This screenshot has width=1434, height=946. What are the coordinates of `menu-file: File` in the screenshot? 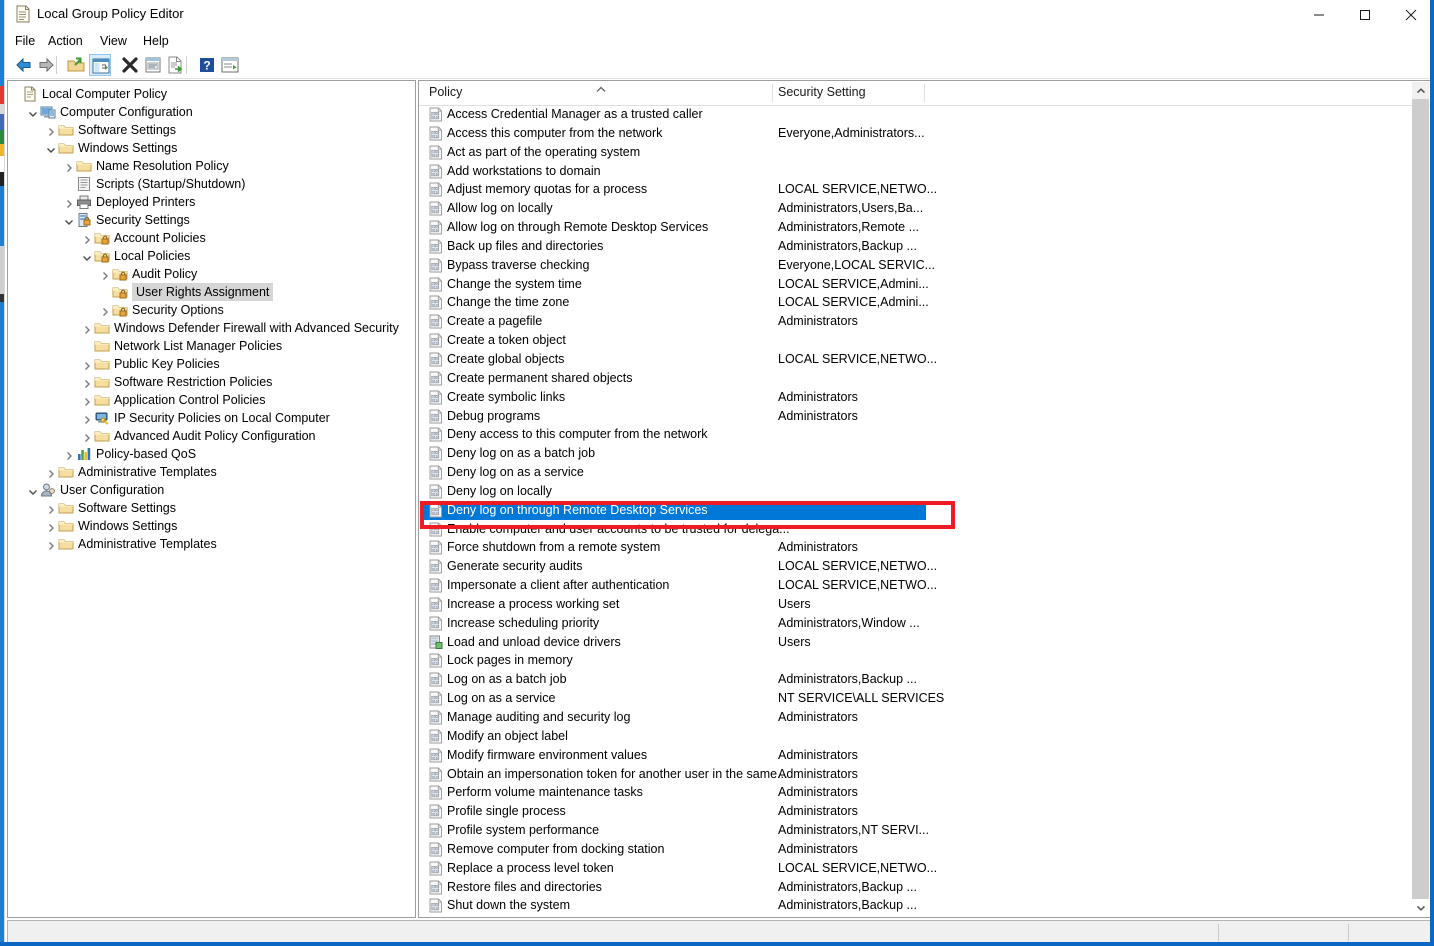 It's located at (25, 41).